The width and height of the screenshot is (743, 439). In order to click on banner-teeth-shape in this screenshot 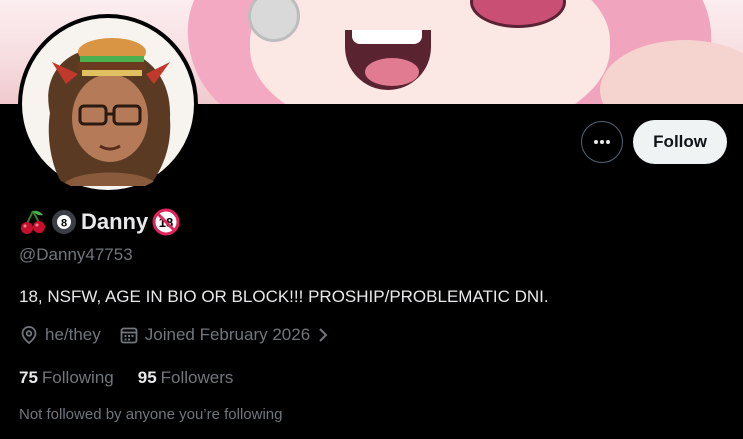, I will do `click(387, 37)`.